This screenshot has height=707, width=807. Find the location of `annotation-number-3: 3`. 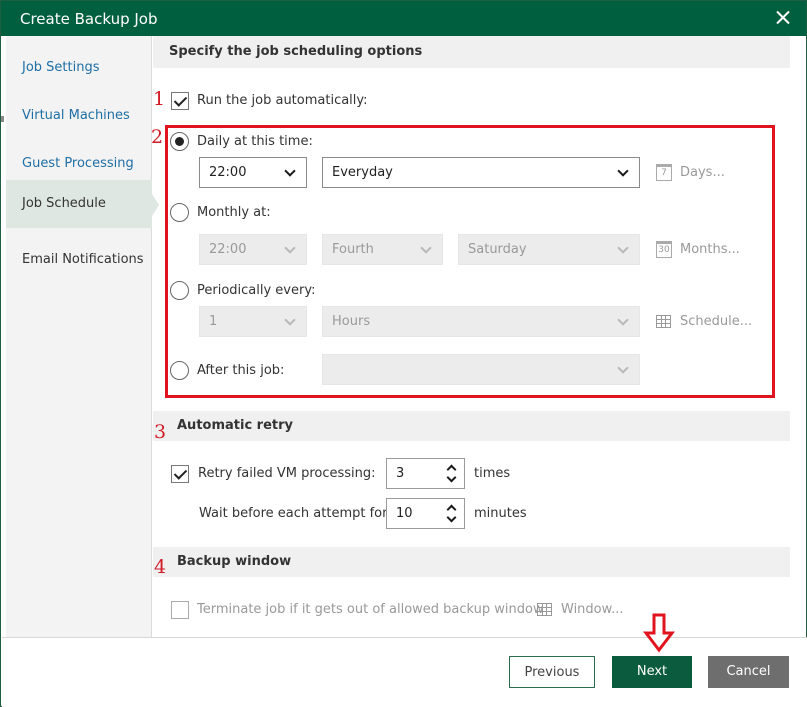

annotation-number-3: 3 is located at coordinates (160, 432).